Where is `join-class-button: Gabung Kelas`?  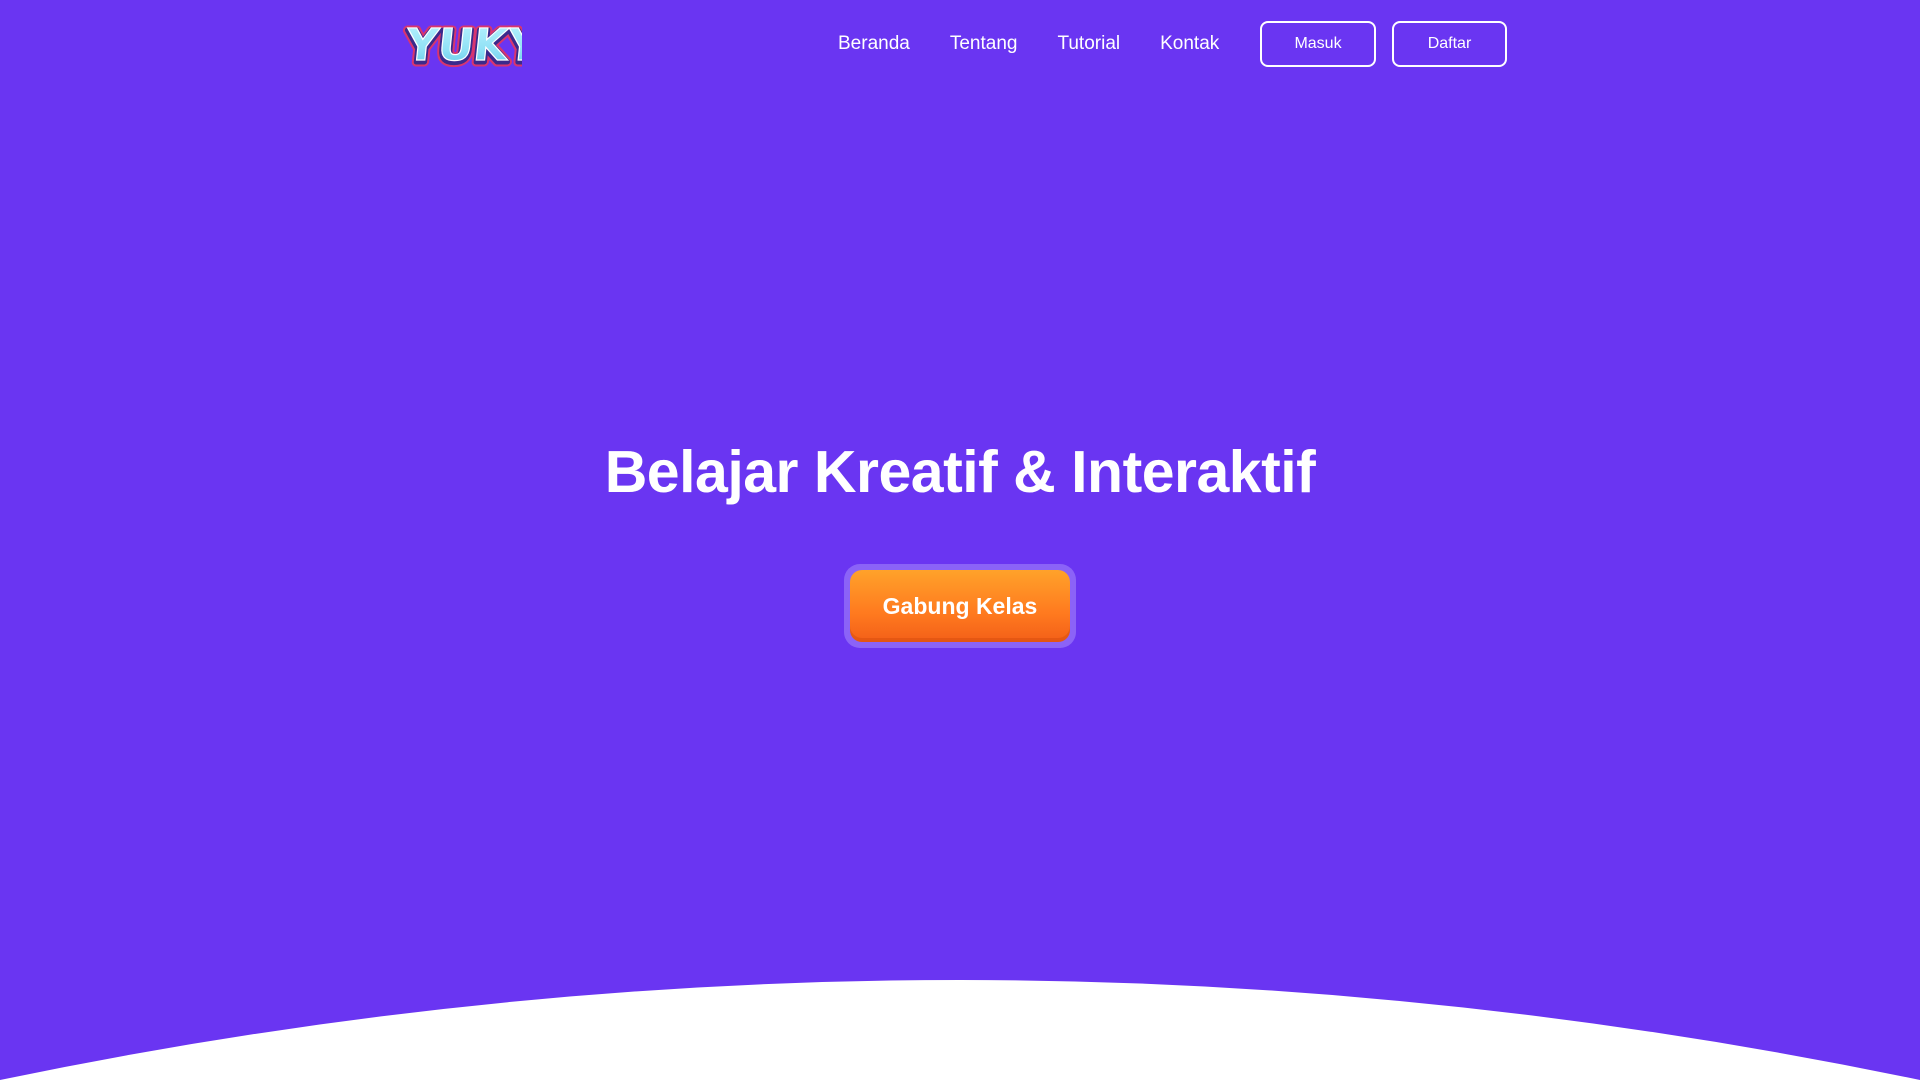 join-class-button: Gabung Kelas is located at coordinates (960, 606).